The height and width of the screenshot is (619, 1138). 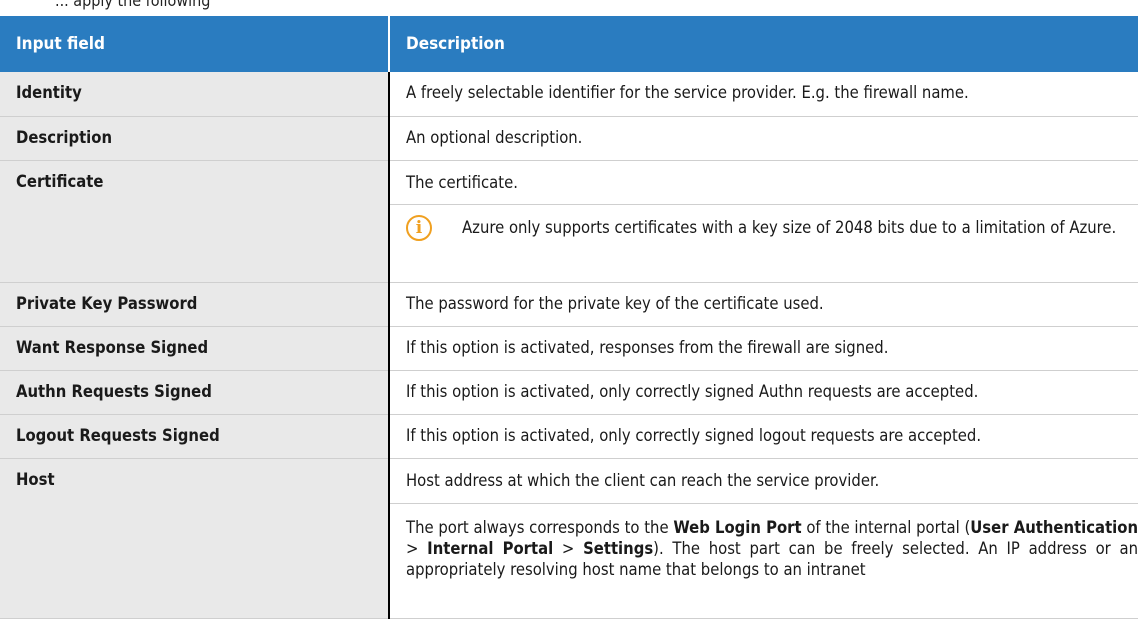 I want to click on text-run: The port always corresponds to the, so click(x=540, y=527).